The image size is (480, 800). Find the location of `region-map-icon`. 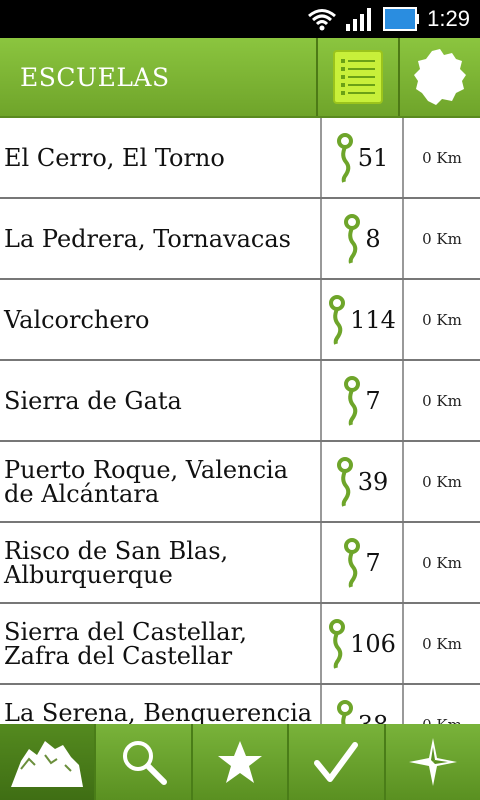

region-map-icon is located at coordinates (440, 77).